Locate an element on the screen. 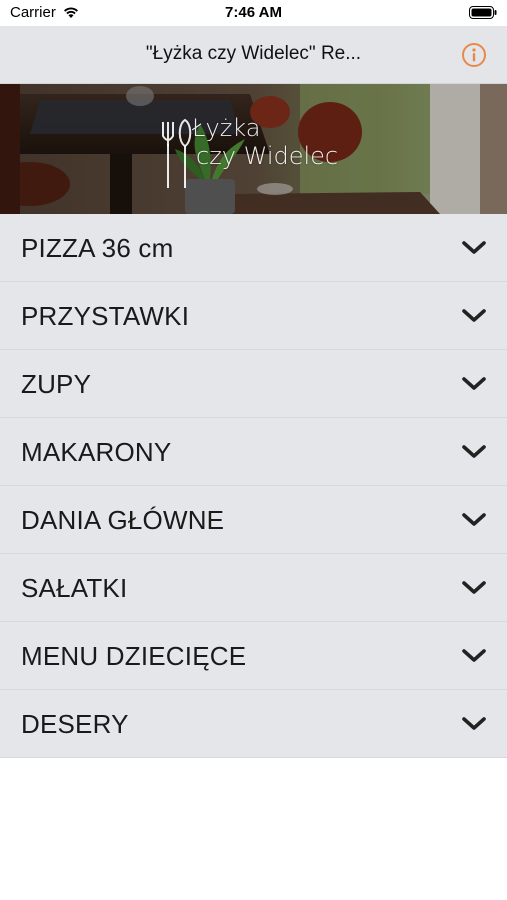  menu-category-label: MAKARONY is located at coordinates (96, 452).